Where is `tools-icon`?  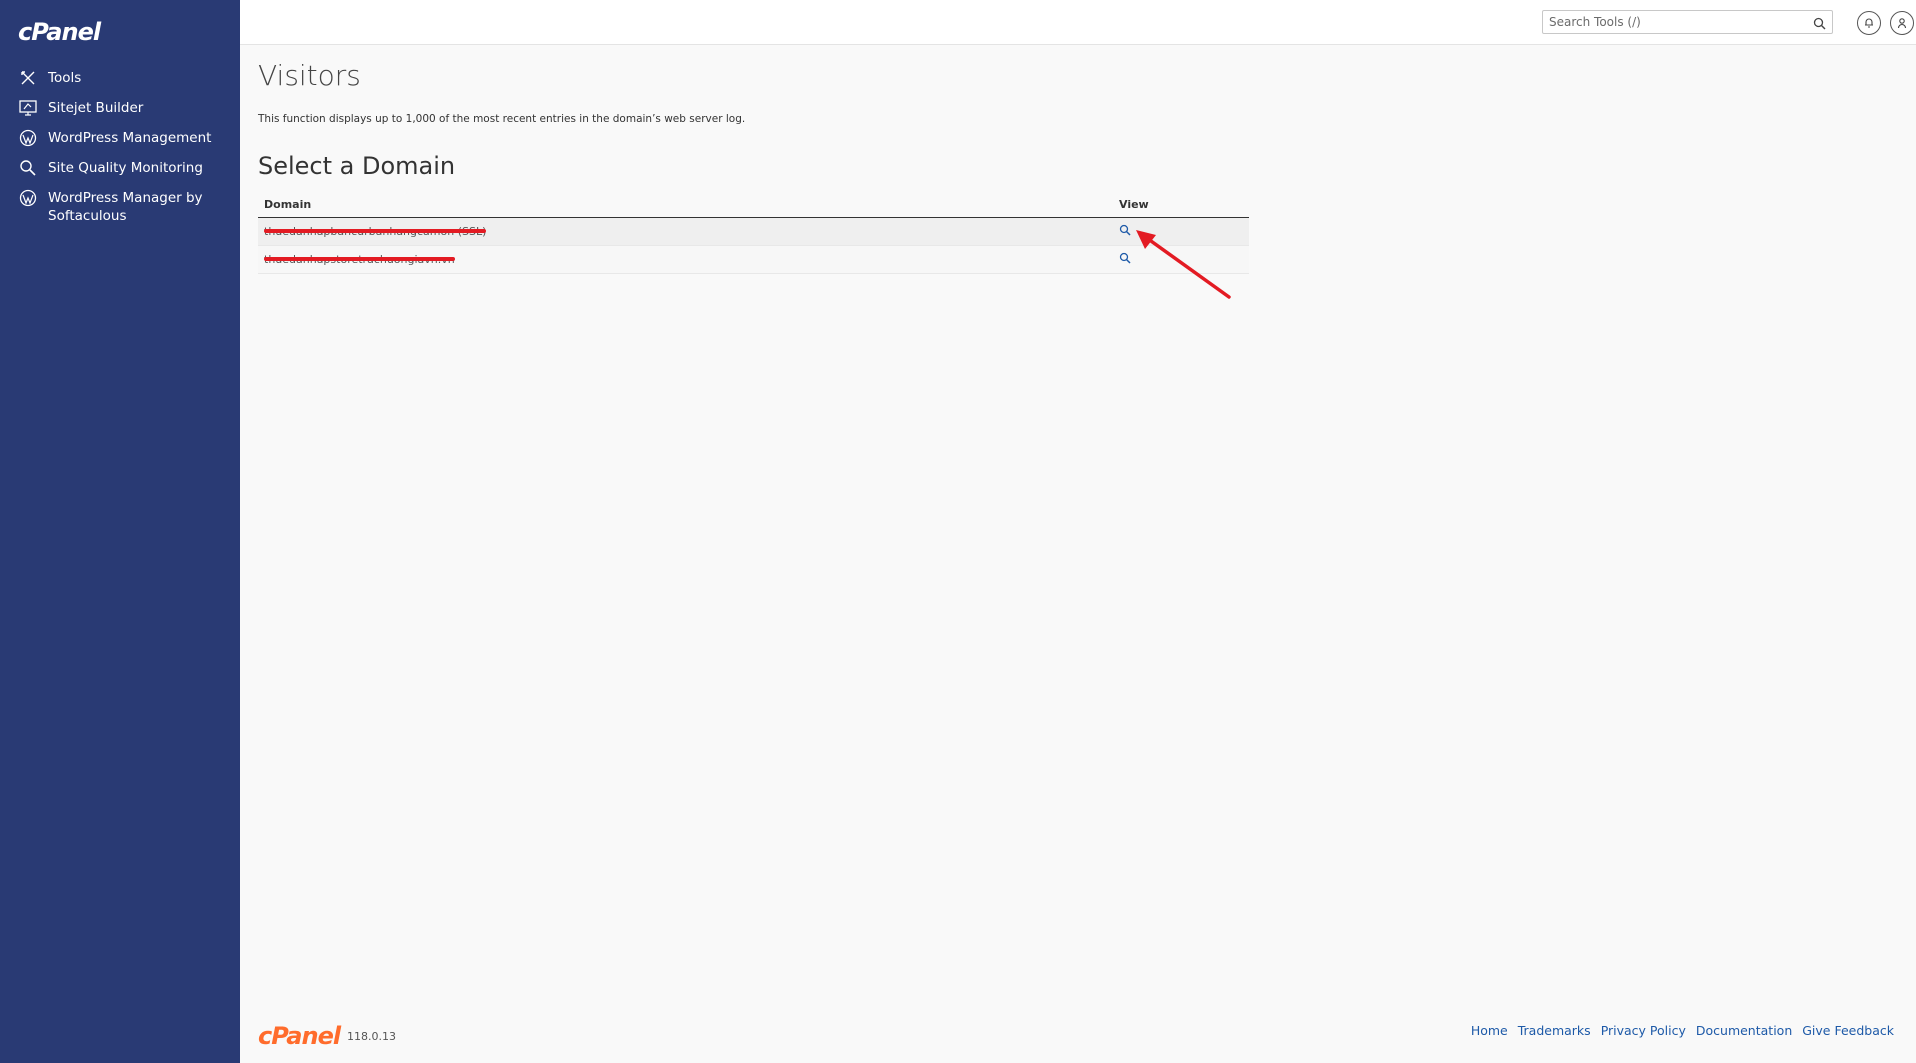
tools-icon is located at coordinates (28, 78).